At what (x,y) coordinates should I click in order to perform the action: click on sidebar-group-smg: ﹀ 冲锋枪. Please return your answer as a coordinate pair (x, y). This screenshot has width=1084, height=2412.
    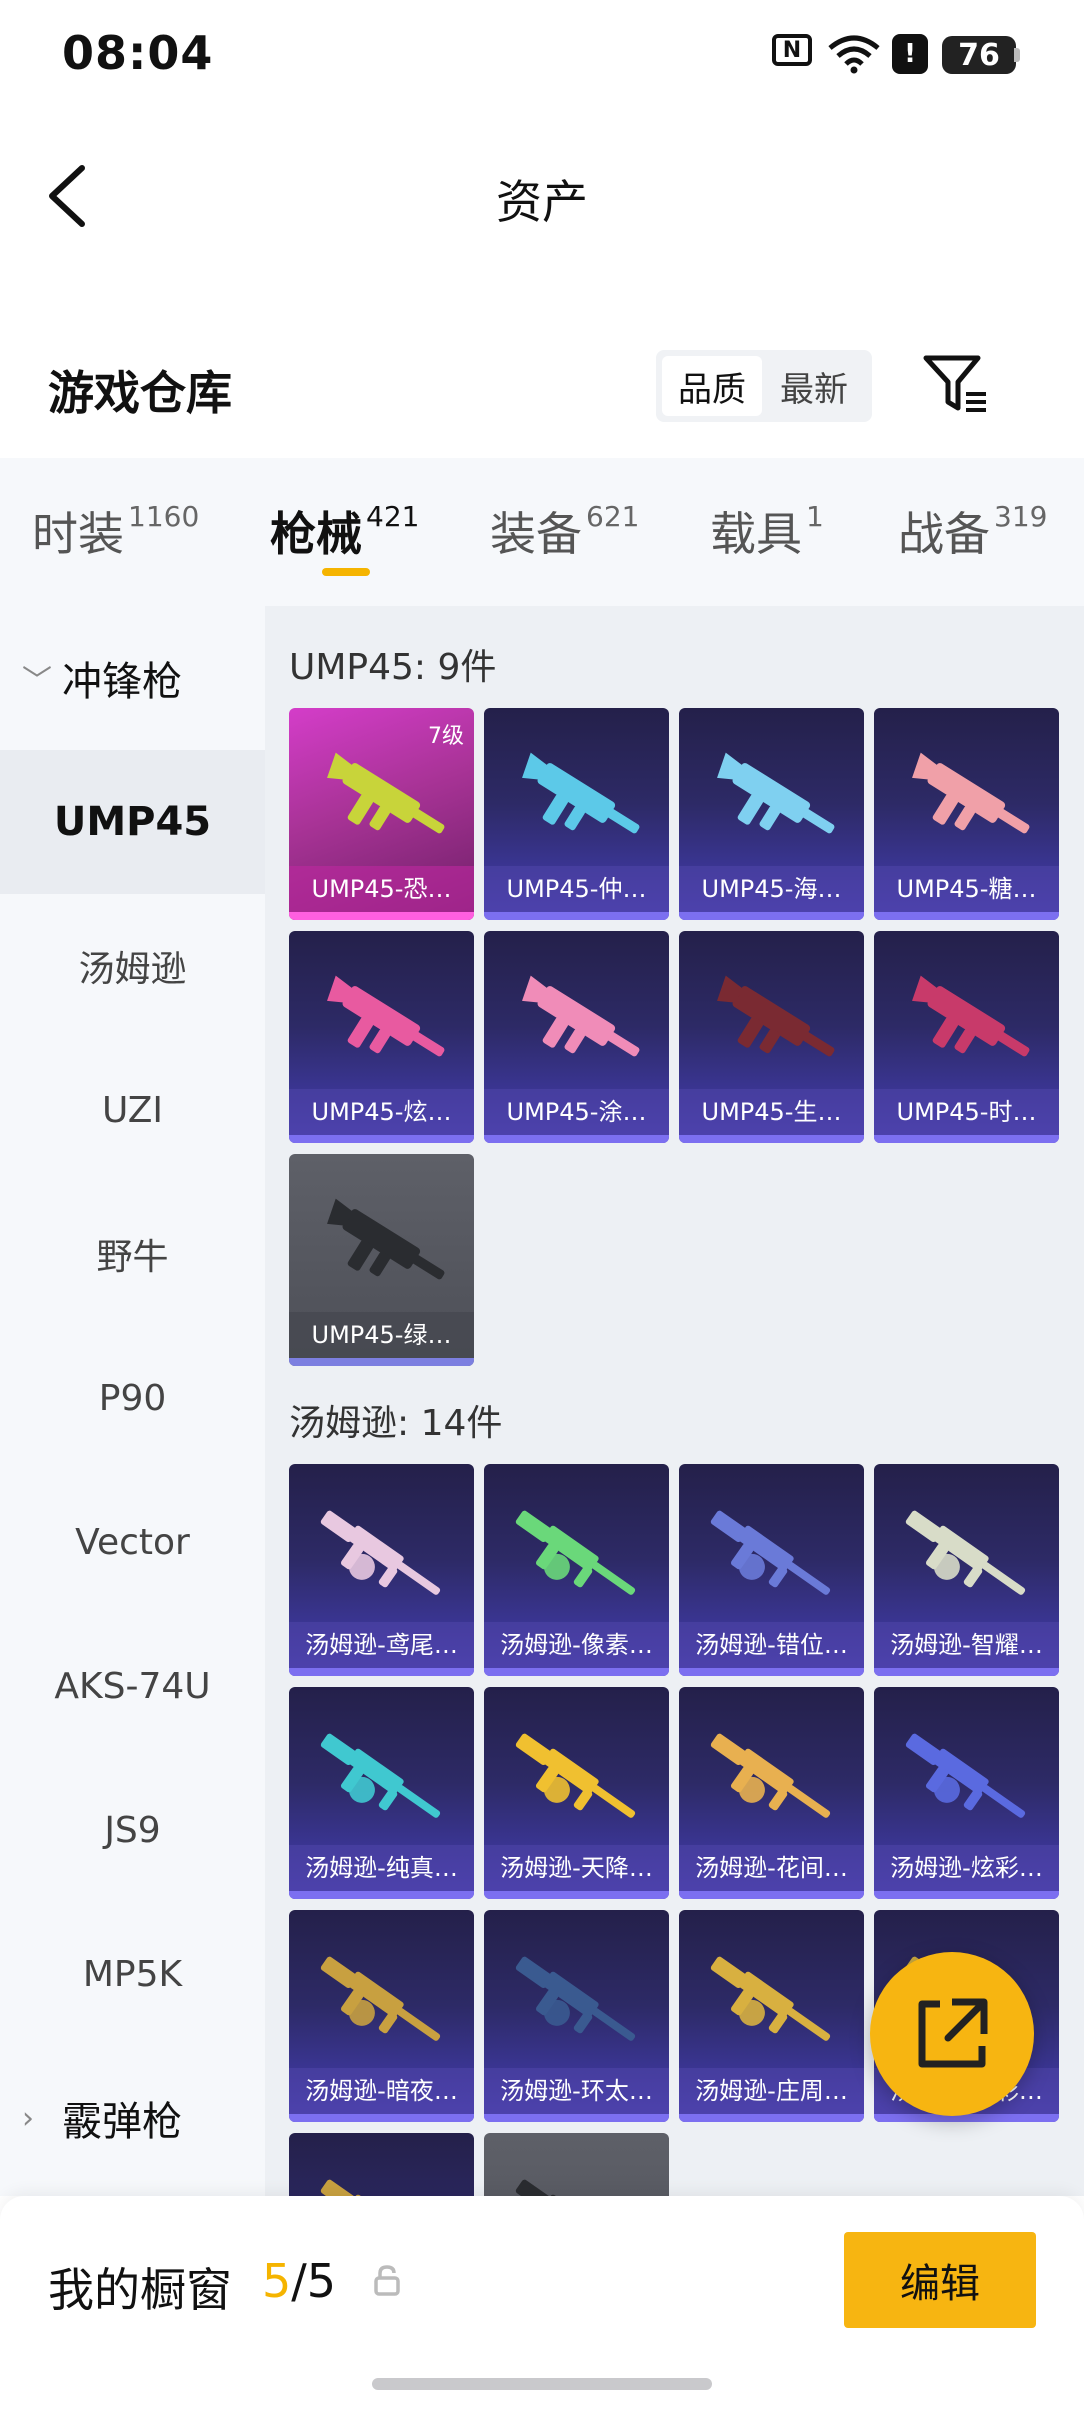
    Looking at the image, I should click on (132, 678).